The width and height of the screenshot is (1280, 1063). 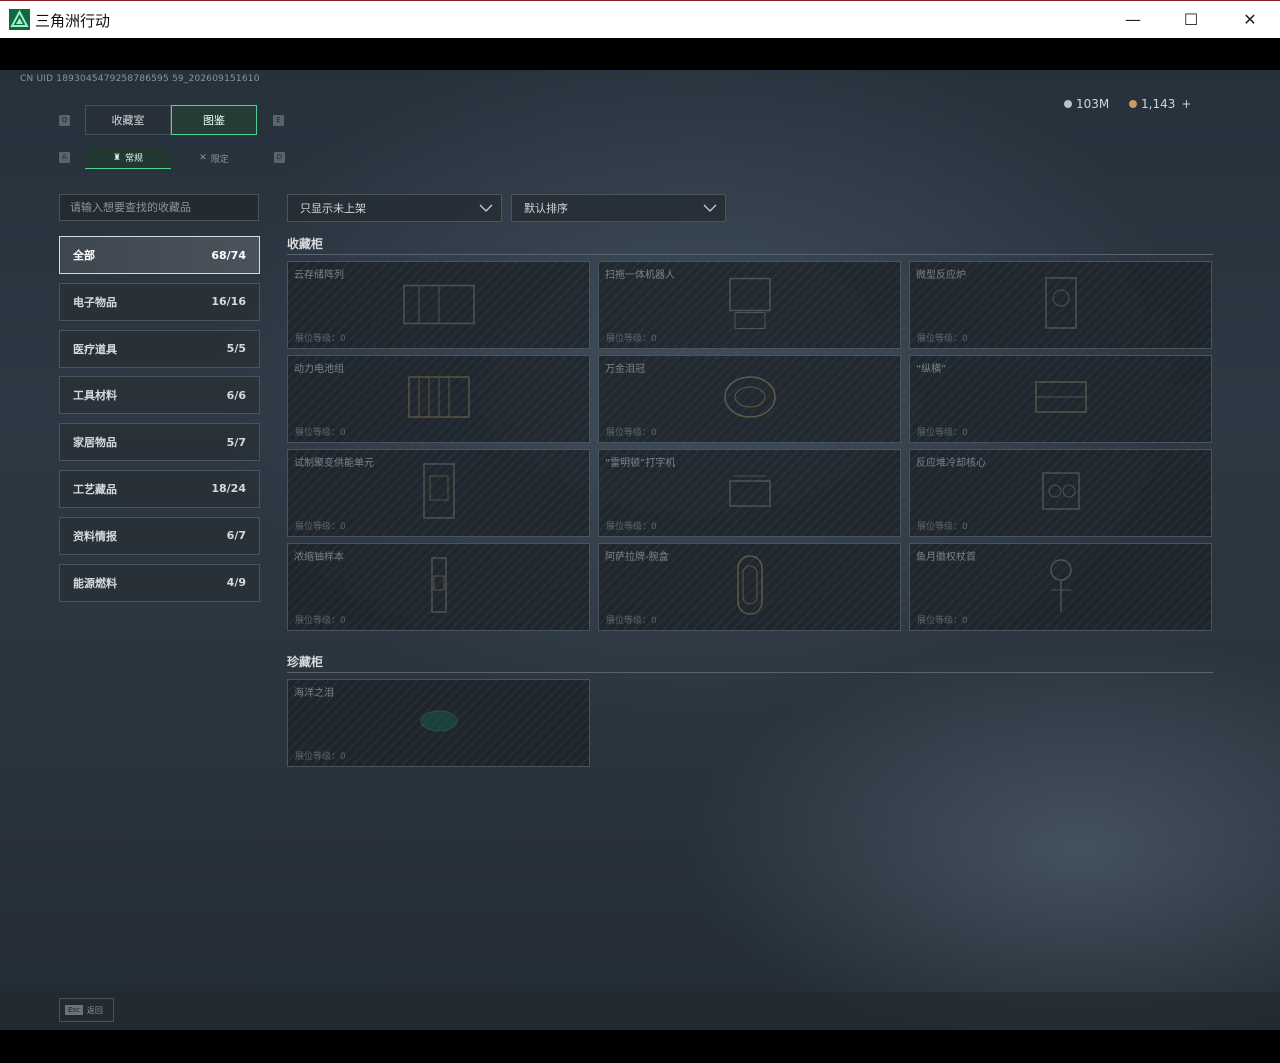 I want to click on card-name: 鱼月徽权杖首, so click(x=946, y=557).